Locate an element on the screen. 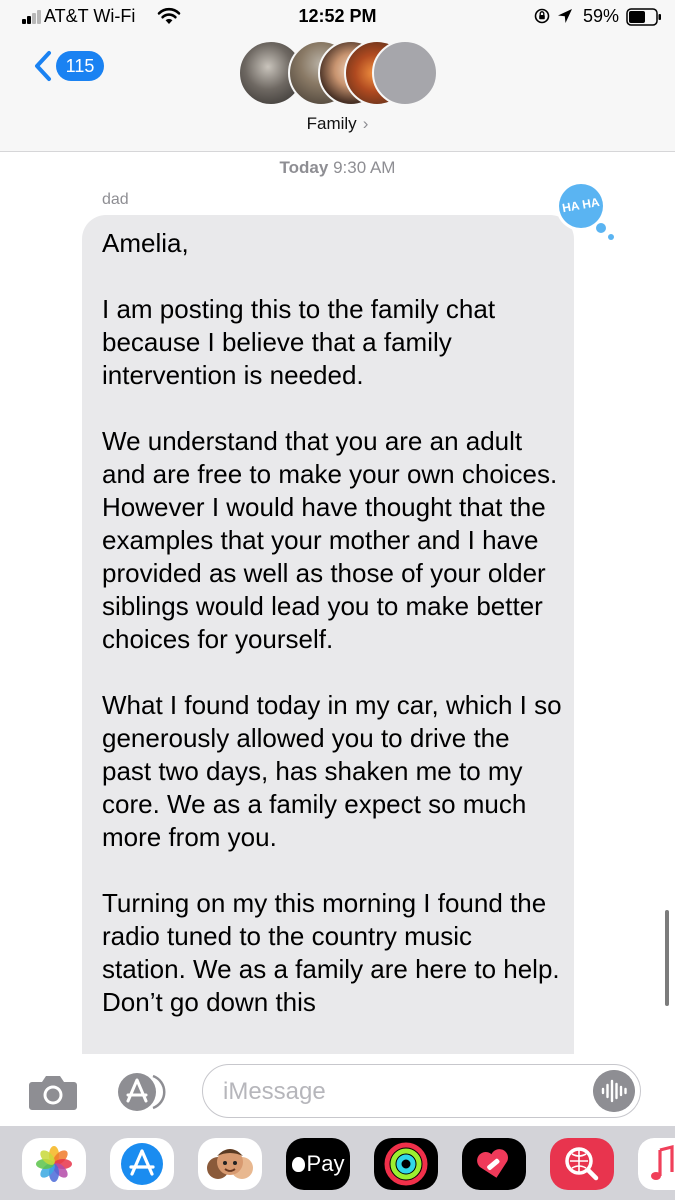 Image resolution: width=675 pixels, height=1200 pixels. scroll-indicator is located at coordinates (667, 958).